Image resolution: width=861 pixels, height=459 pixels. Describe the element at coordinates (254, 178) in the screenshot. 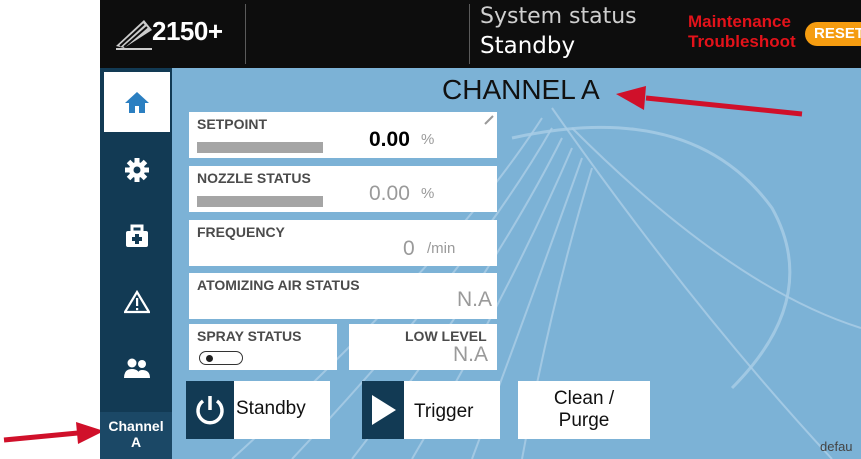

I see `nozzle-status-label: NOZZLE STATUS` at that location.